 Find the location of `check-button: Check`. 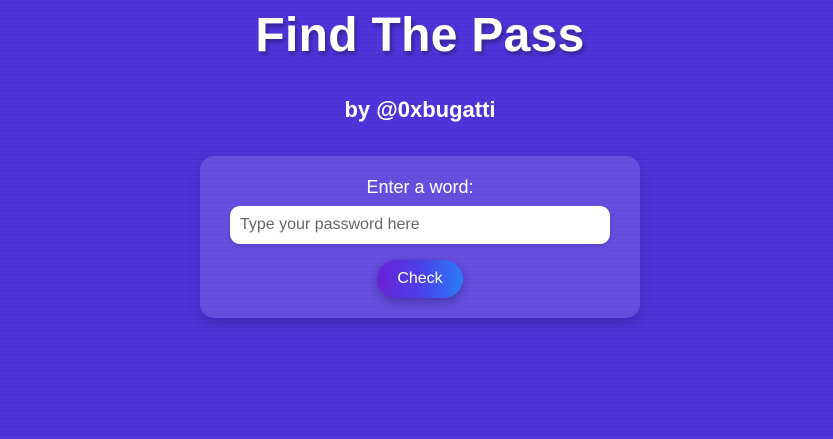

check-button: Check is located at coordinates (420, 279).